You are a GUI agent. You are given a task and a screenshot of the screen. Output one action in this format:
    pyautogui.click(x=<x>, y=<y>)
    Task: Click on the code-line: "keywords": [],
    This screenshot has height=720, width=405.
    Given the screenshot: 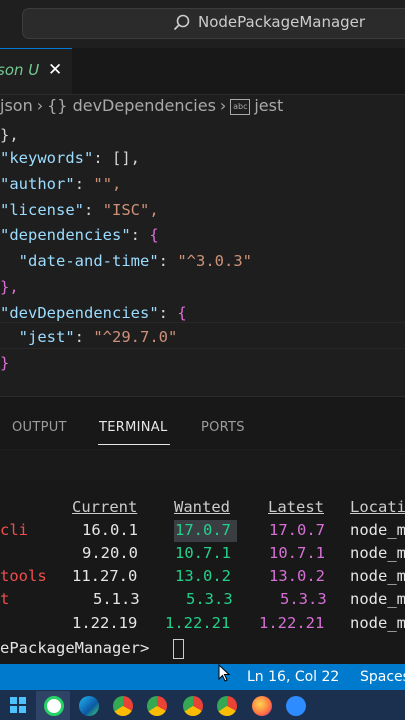 What is the action you would take?
    pyautogui.click(x=70, y=158)
    